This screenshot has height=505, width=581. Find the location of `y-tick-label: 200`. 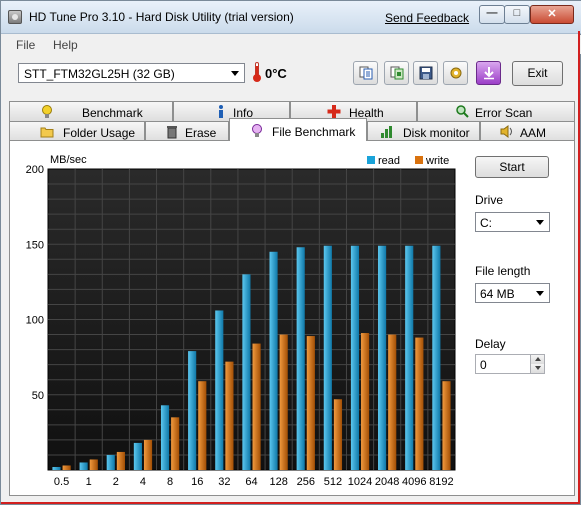

y-tick-label: 200 is located at coordinates (35, 170).